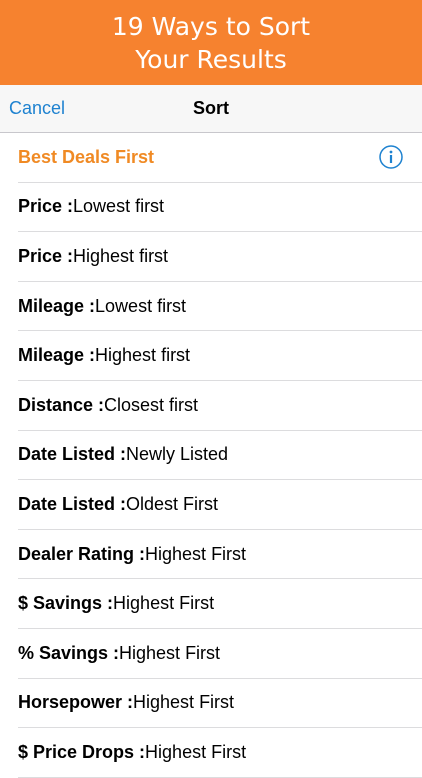  I want to click on sort-option: Date Listed : Newly Listed, so click(220, 456).